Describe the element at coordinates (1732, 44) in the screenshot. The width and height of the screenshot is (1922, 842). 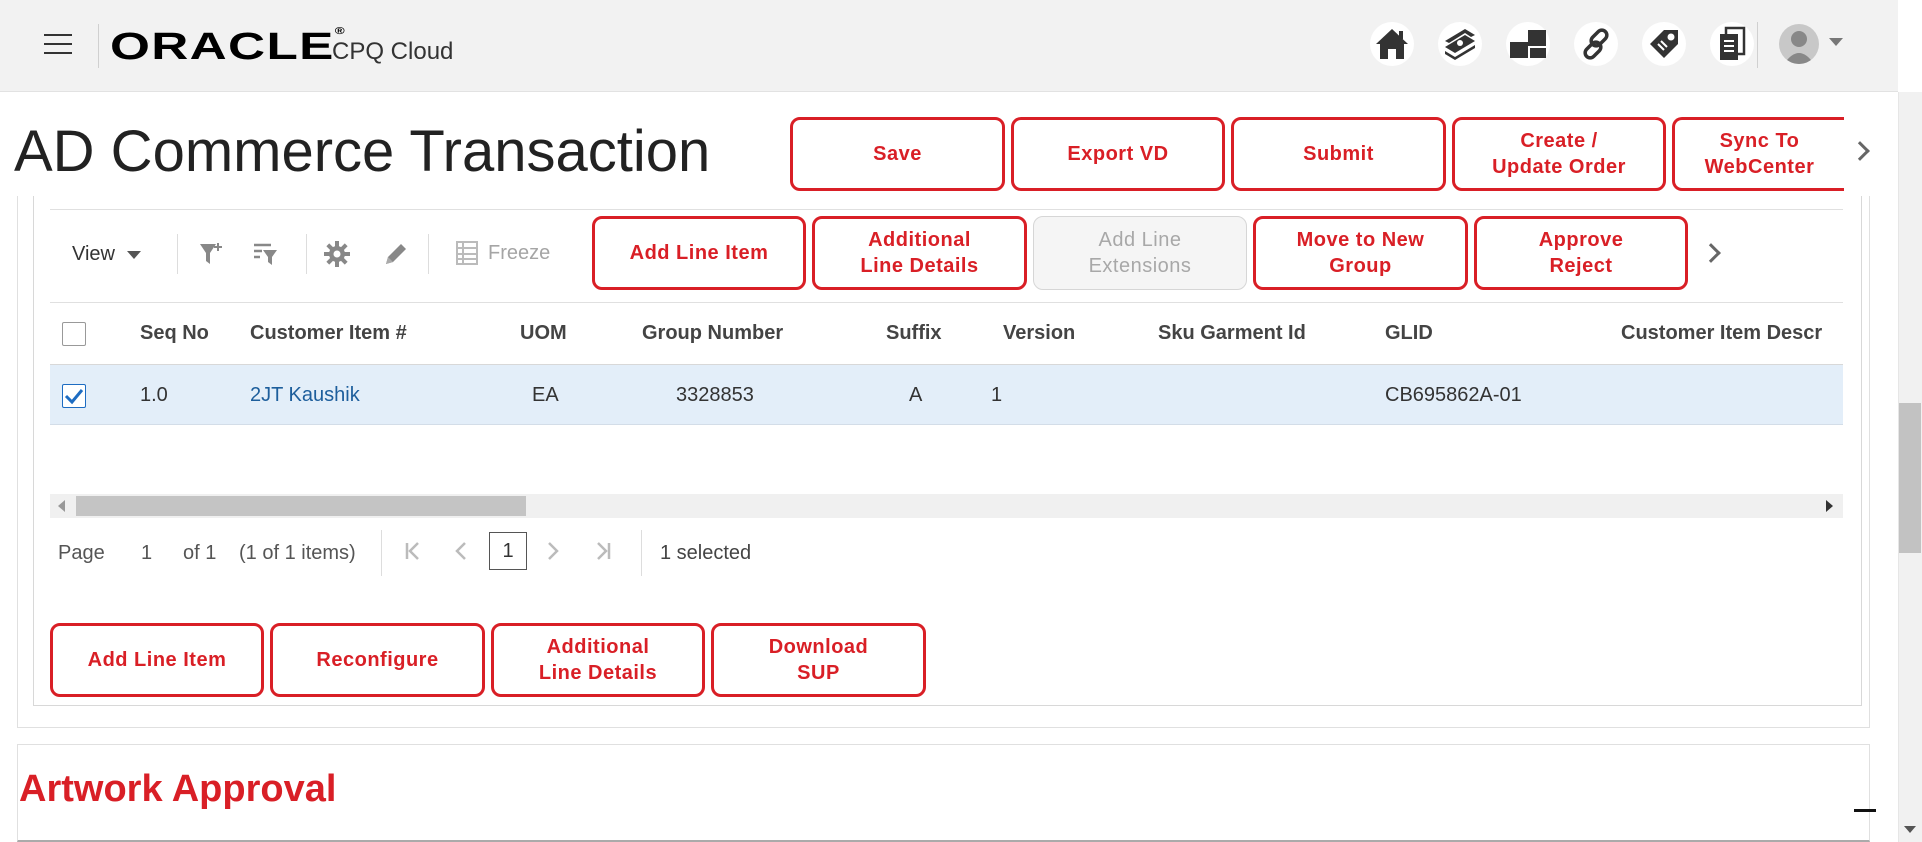
I see `documents-icon` at that location.